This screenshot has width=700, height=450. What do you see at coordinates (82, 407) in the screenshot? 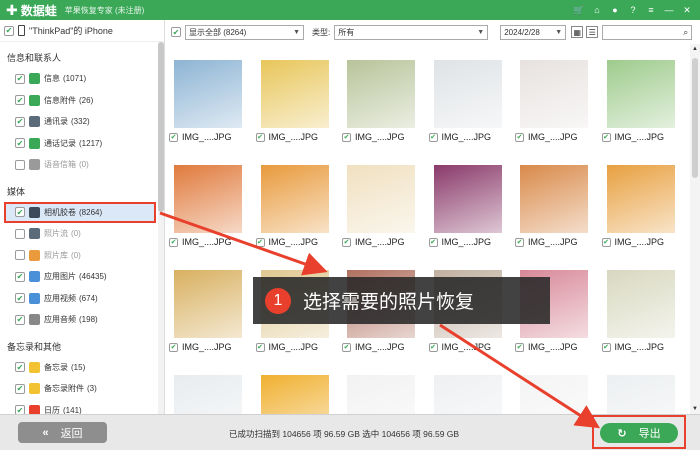
I see `sidebar-item: ✔ 日历 (141)` at bounding box center [82, 407].